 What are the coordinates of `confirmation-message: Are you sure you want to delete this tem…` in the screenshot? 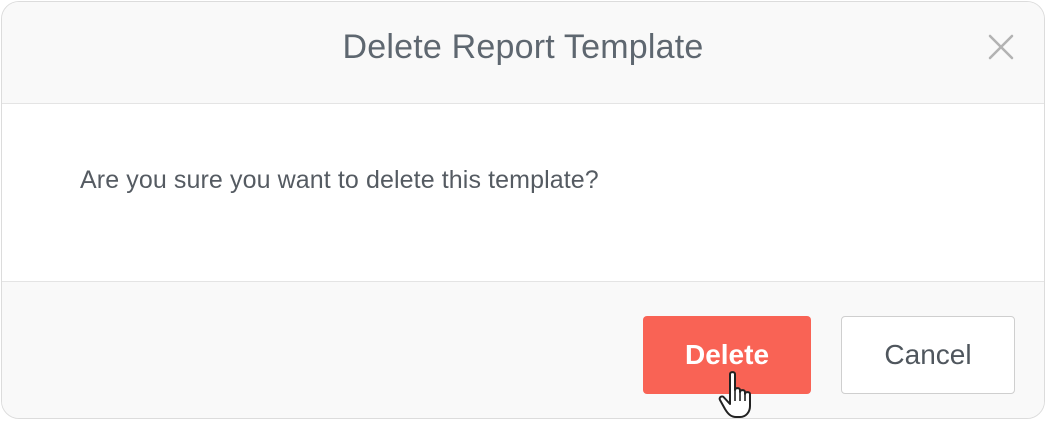 It's located at (339, 180).